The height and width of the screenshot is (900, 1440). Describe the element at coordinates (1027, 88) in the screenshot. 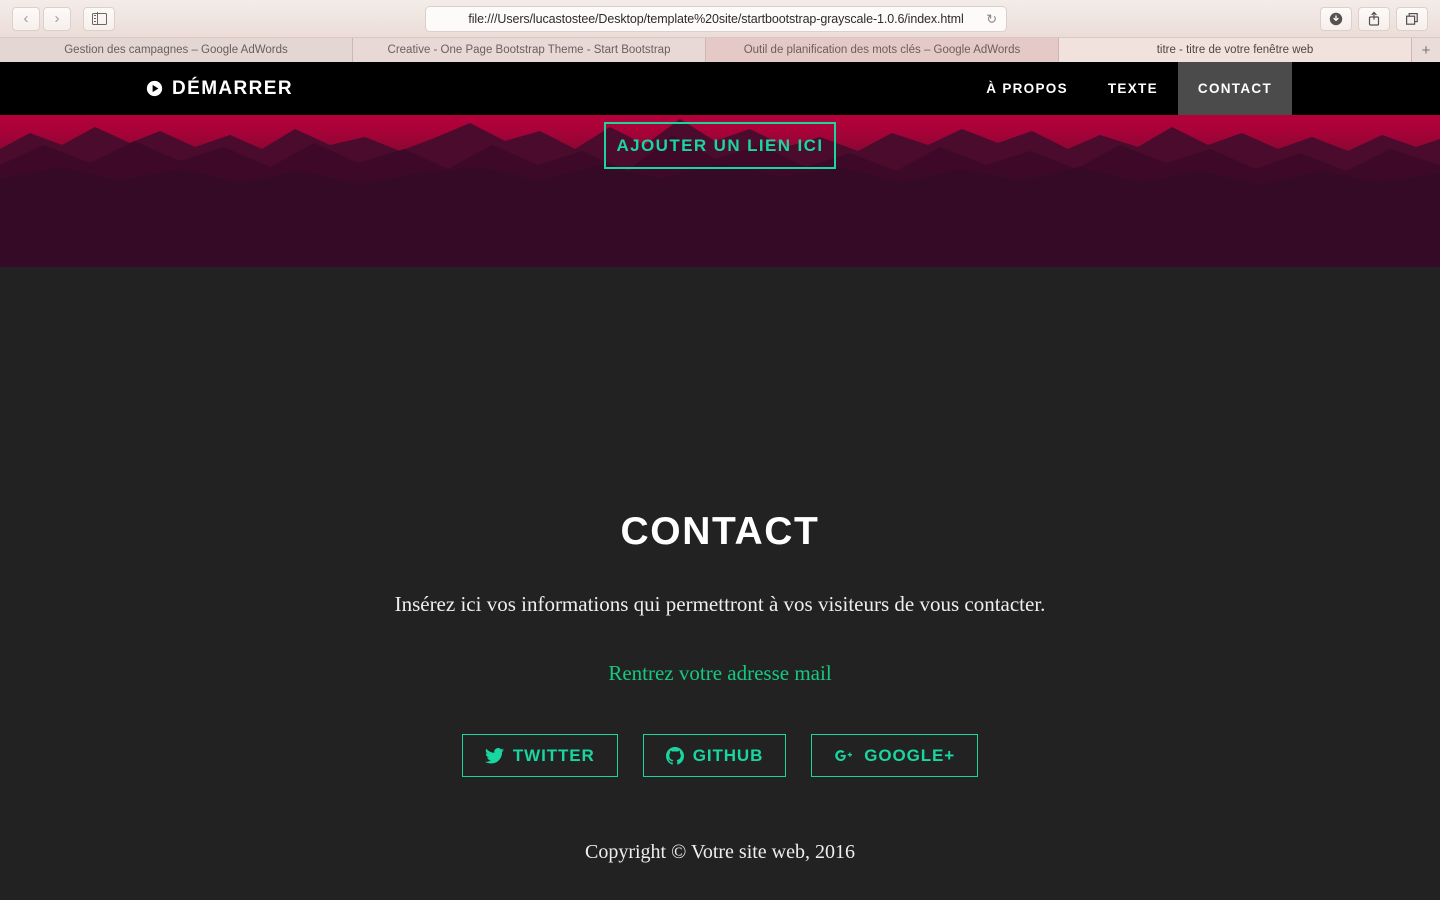

I see `nav-link-a-propos: À PROPOS` at that location.